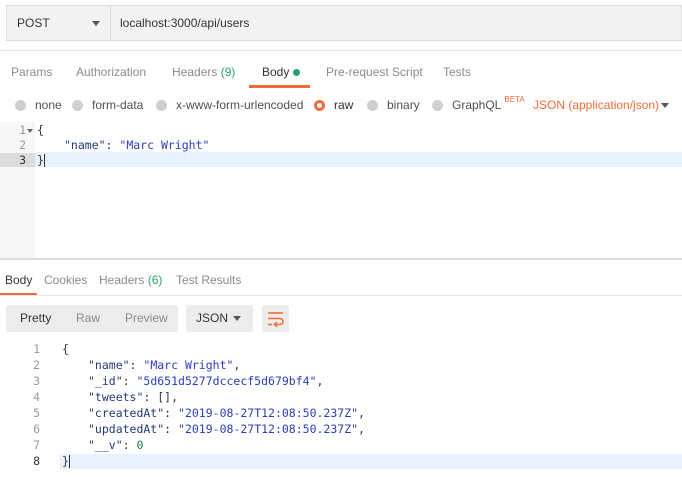  Describe the element at coordinates (297, 73) in the screenshot. I see `body-modified-dot-icon` at that location.